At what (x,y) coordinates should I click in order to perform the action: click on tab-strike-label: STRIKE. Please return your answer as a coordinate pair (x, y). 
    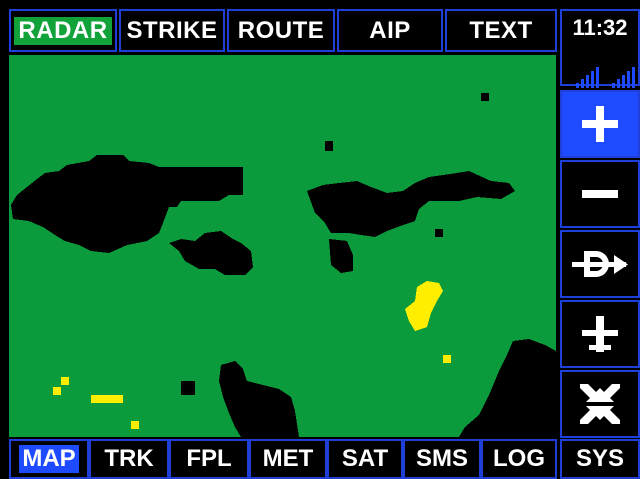
    Looking at the image, I should click on (172, 30).